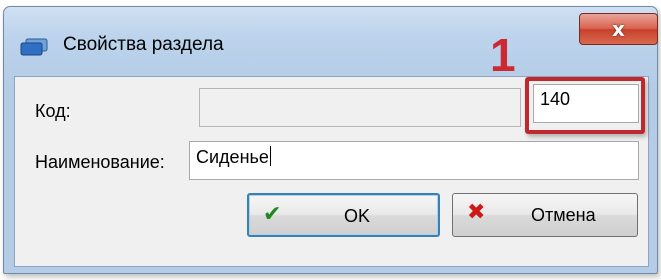 This screenshot has height=280, width=661. Describe the element at coordinates (272, 213) in the screenshot. I see `check-icon: ✔` at that location.